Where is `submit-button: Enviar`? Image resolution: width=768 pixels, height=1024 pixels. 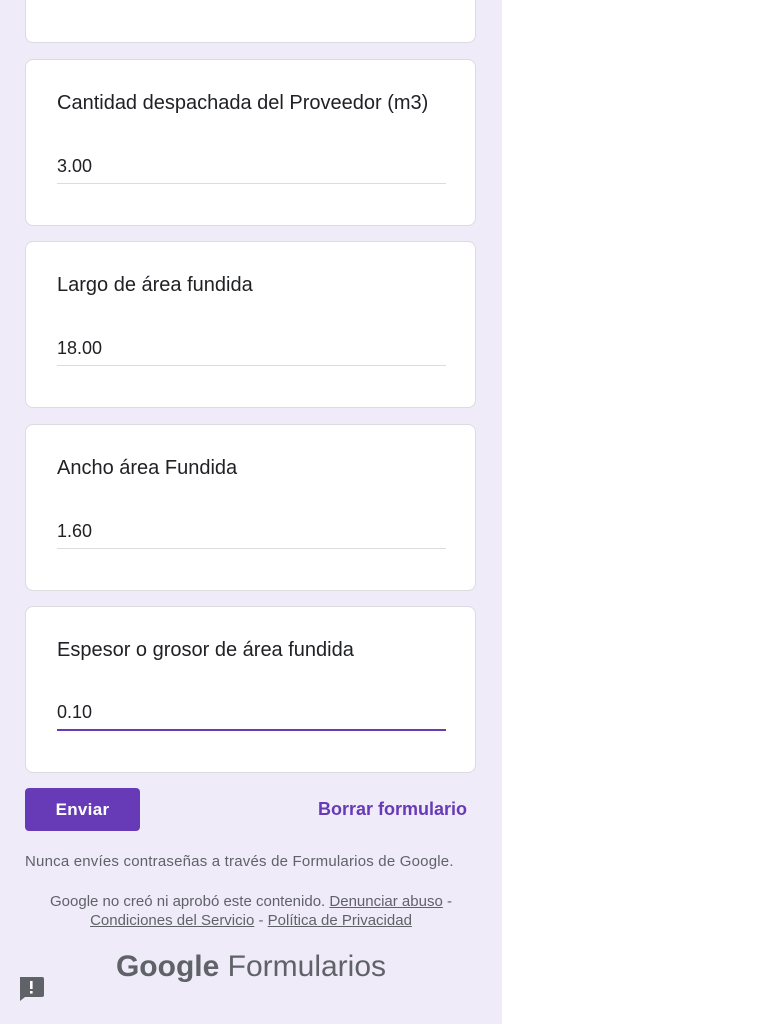 submit-button: Enviar is located at coordinates (82, 809).